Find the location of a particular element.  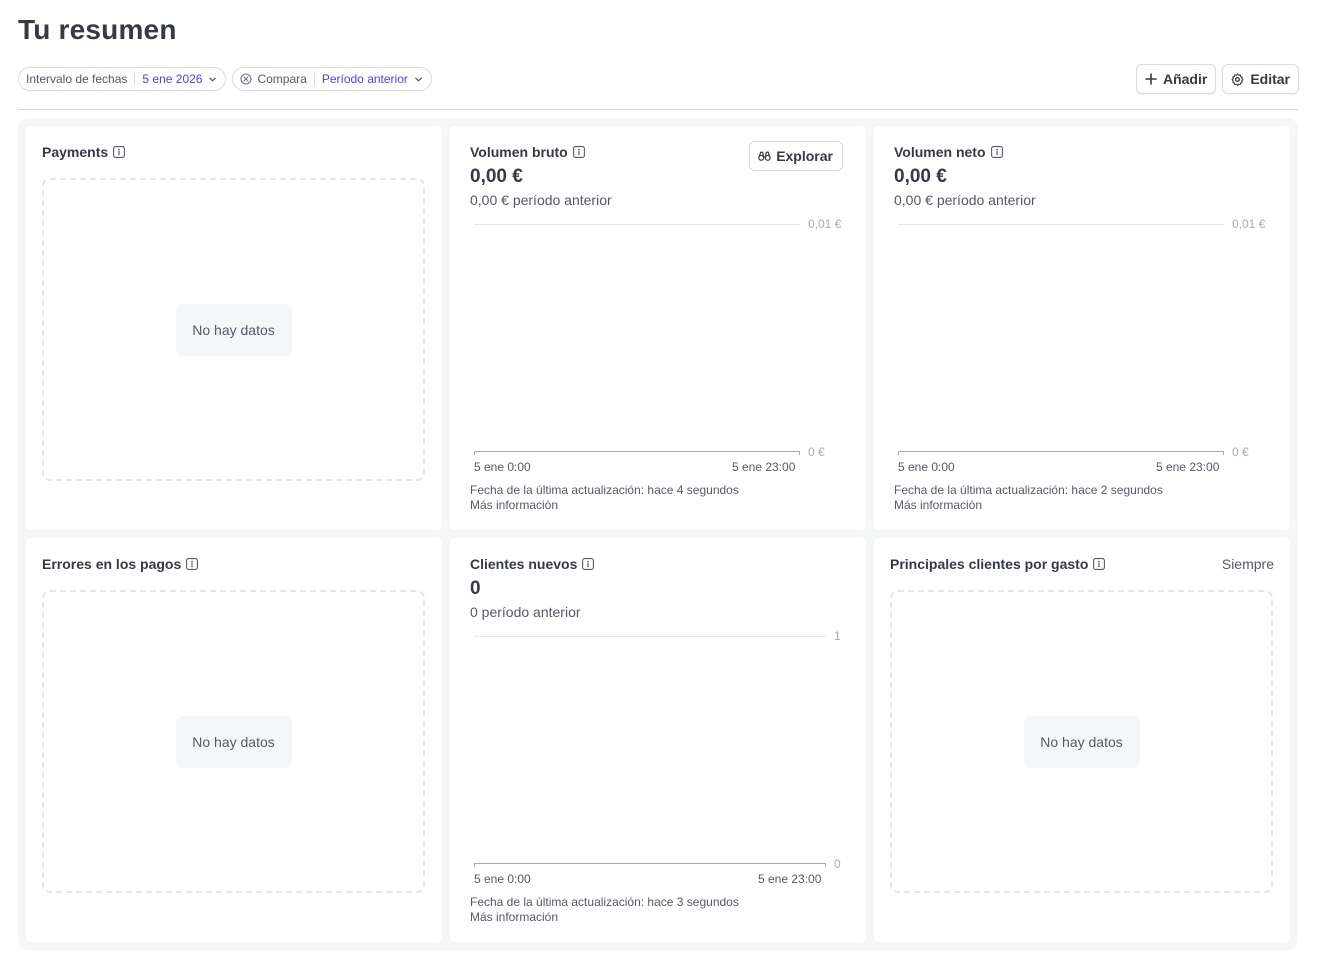

edit-button-label: Editar is located at coordinates (1270, 79).